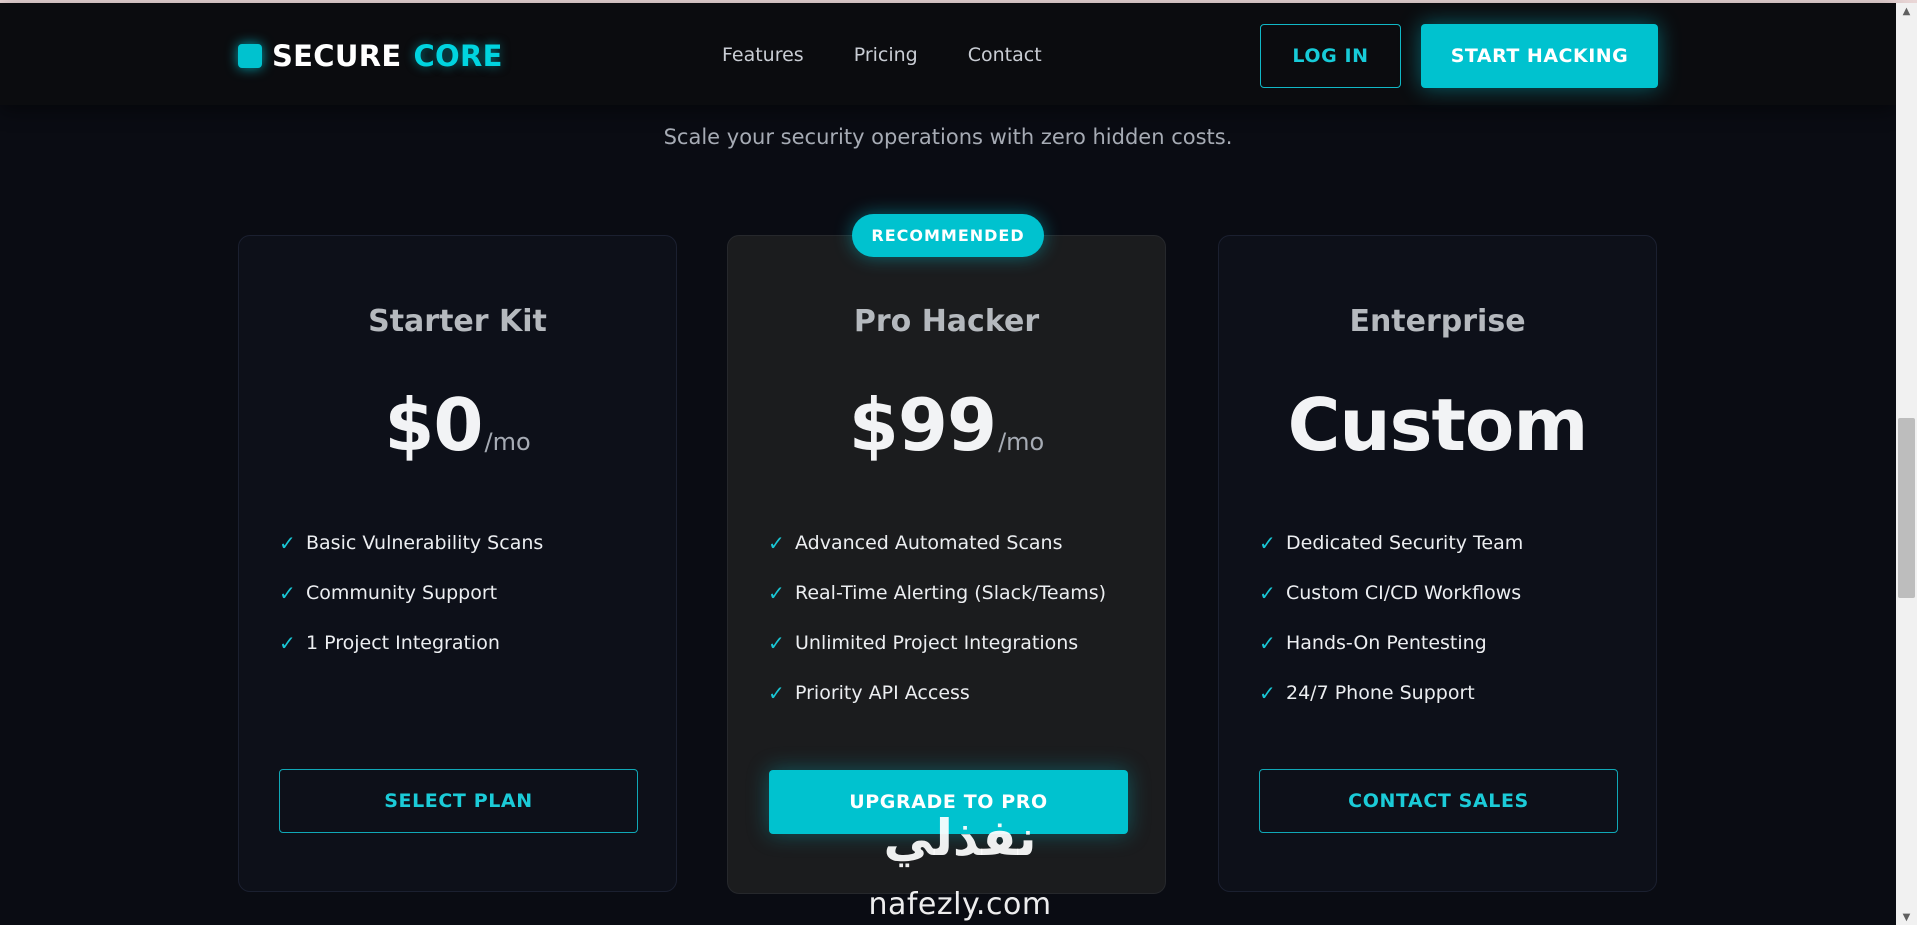 The width and height of the screenshot is (1917, 925). Describe the element at coordinates (1404, 593) in the screenshot. I see `feature-label: Custom CI/CD Workflows` at that location.